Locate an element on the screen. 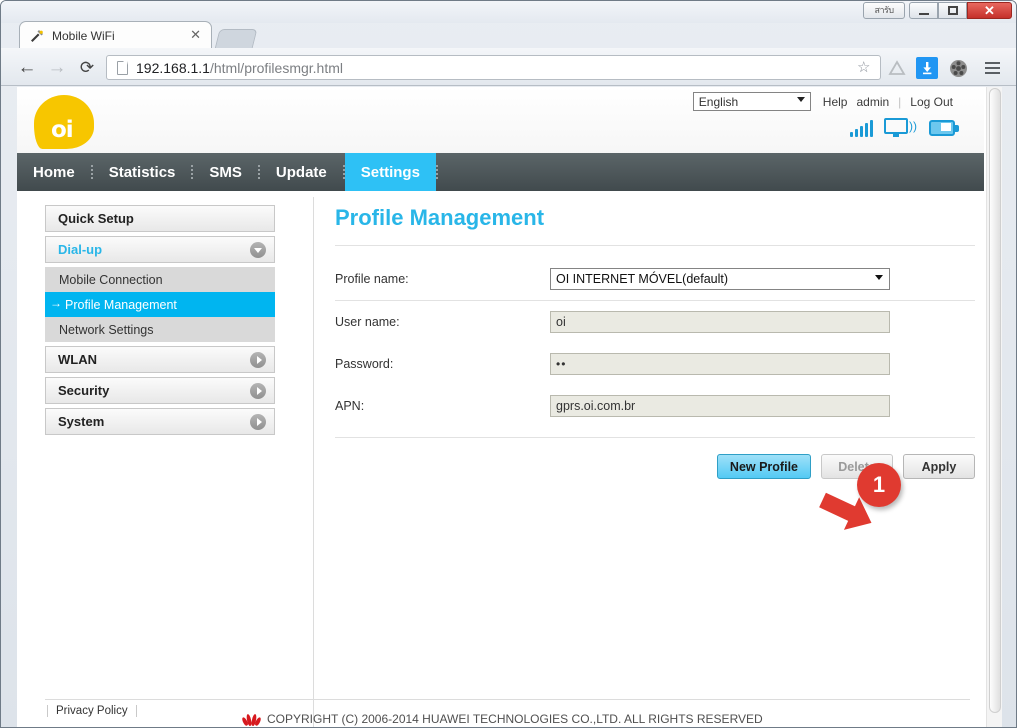 This screenshot has height=728, width=1017. sidebar-group-security: Security is located at coordinates (160, 390).